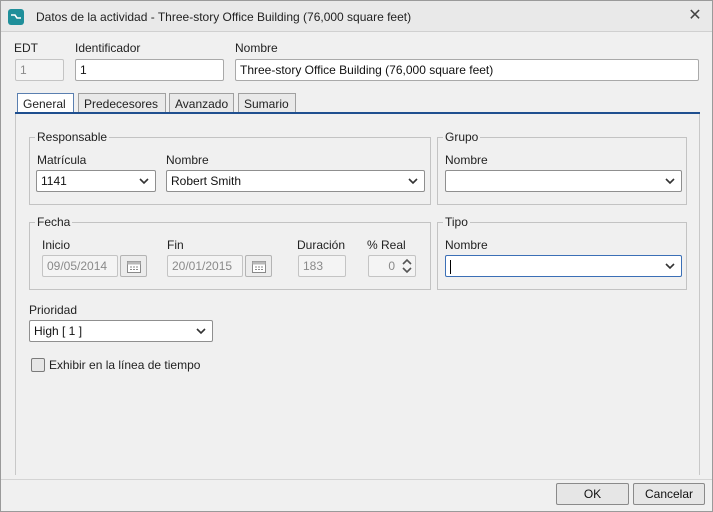 The image size is (713, 512). Describe the element at coordinates (121, 331) in the screenshot. I see `prioridad-select: High [ 1 ]` at that location.